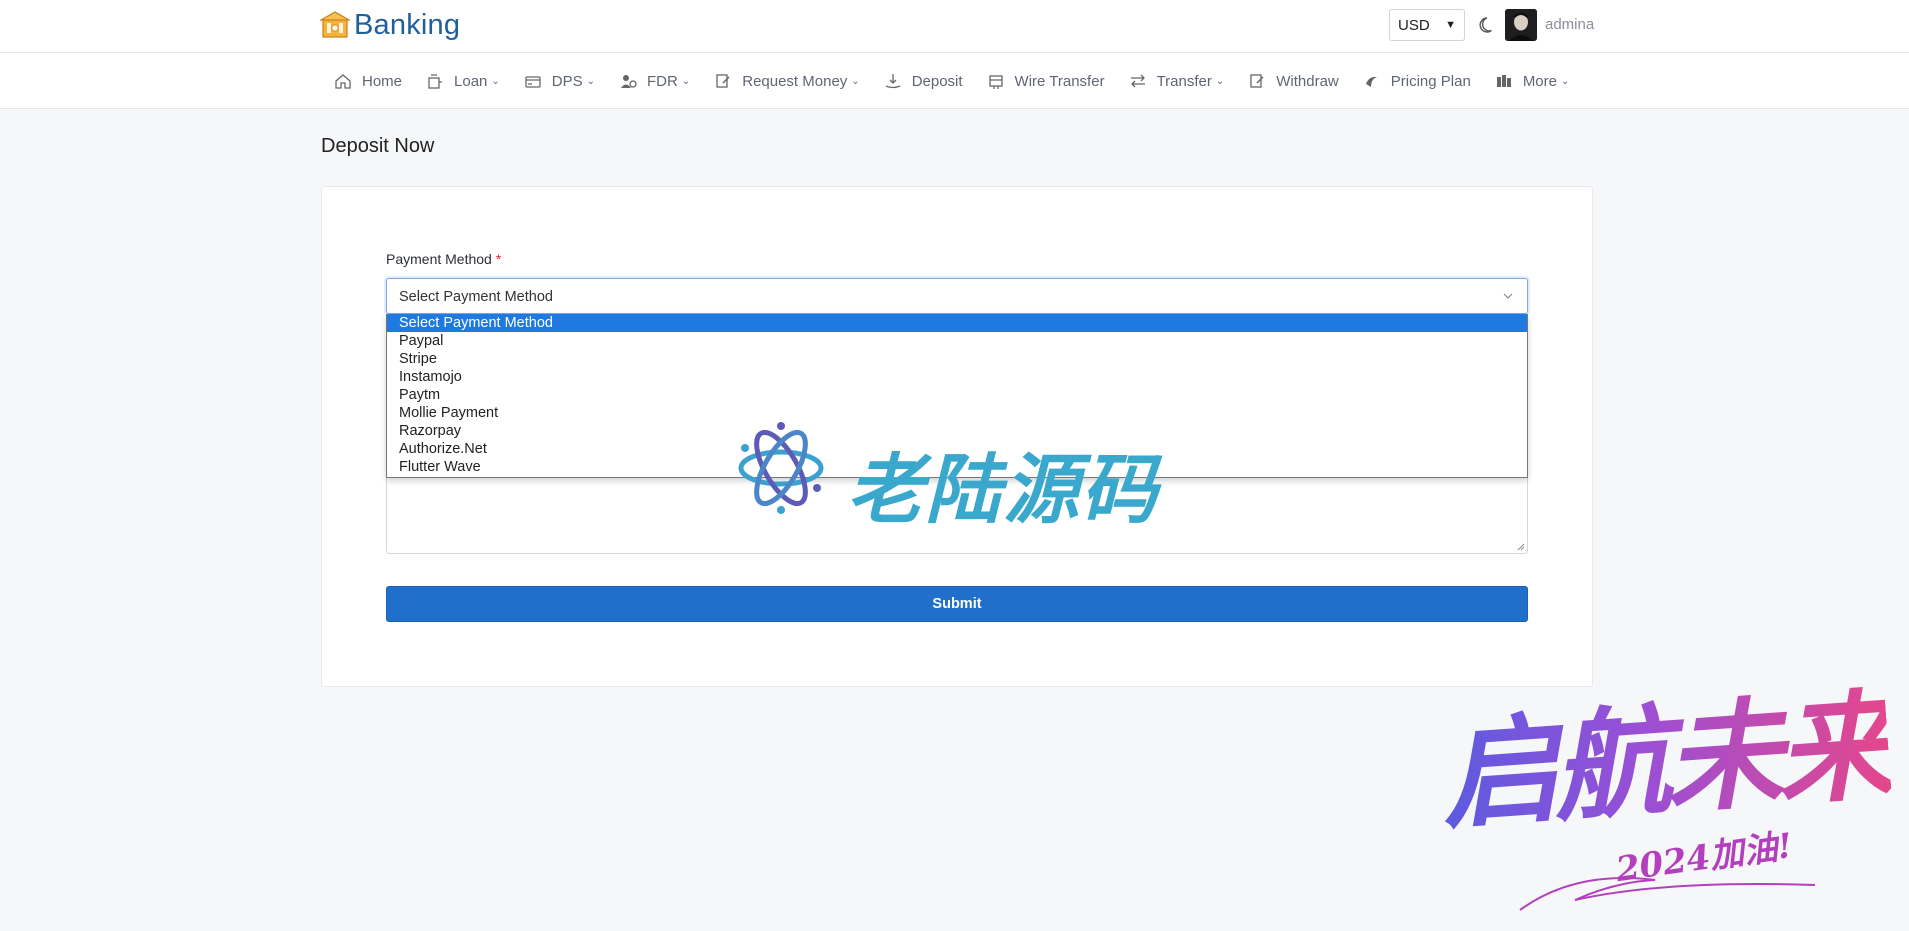 This screenshot has width=1909, height=931. I want to click on nav-item-pricing-plan: Pricing Plan, so click(1417, 81).